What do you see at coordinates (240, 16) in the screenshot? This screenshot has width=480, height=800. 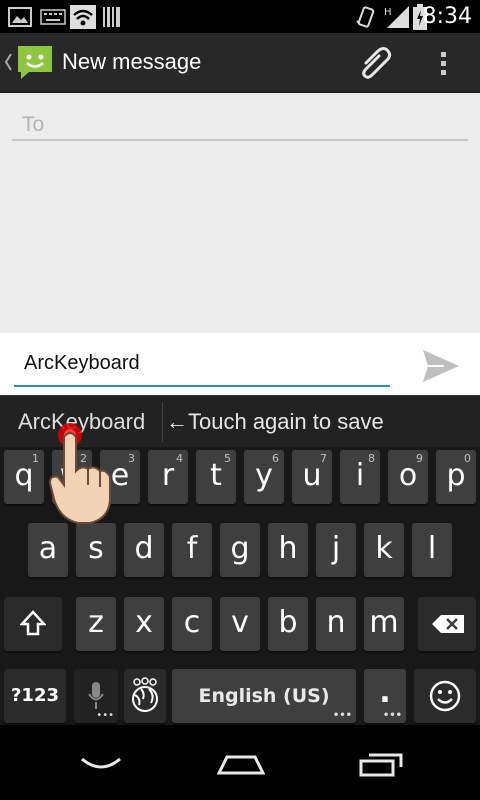 I see `status-bar: H 8:34` at bounding box center [240, 16].